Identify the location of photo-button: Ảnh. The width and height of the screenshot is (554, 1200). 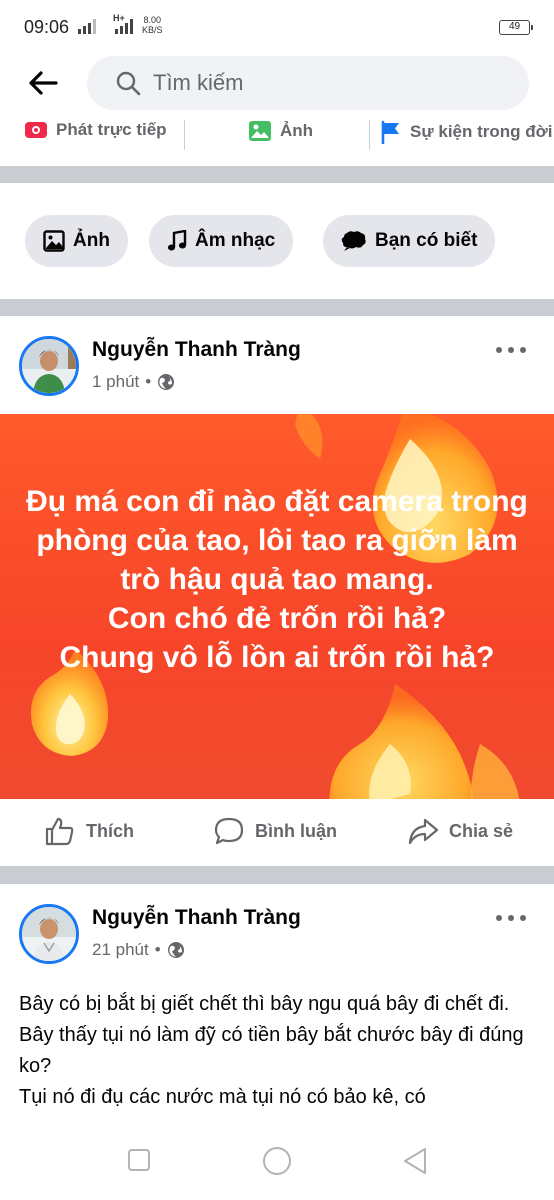
(280, 131).